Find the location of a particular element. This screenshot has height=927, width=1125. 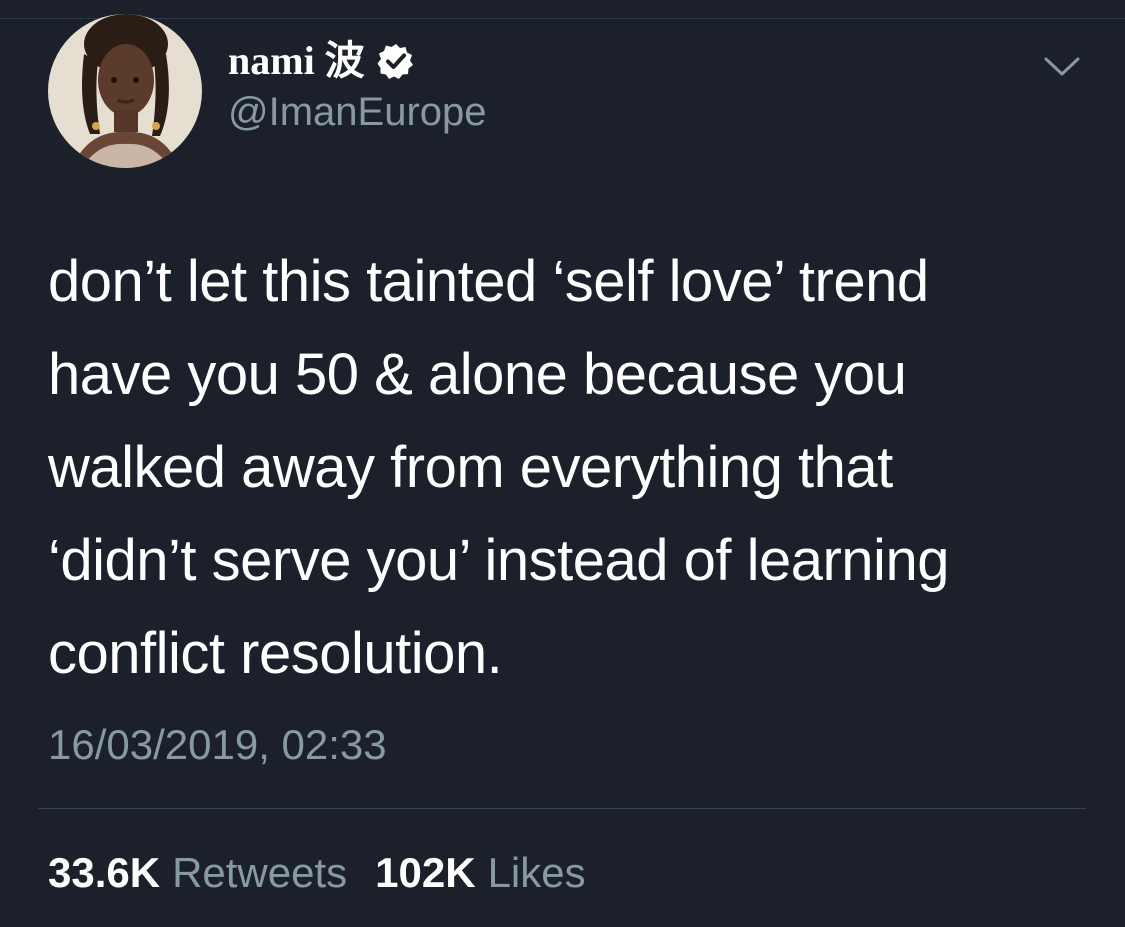

likes-count: 102K is located at coordinates (425, 872).